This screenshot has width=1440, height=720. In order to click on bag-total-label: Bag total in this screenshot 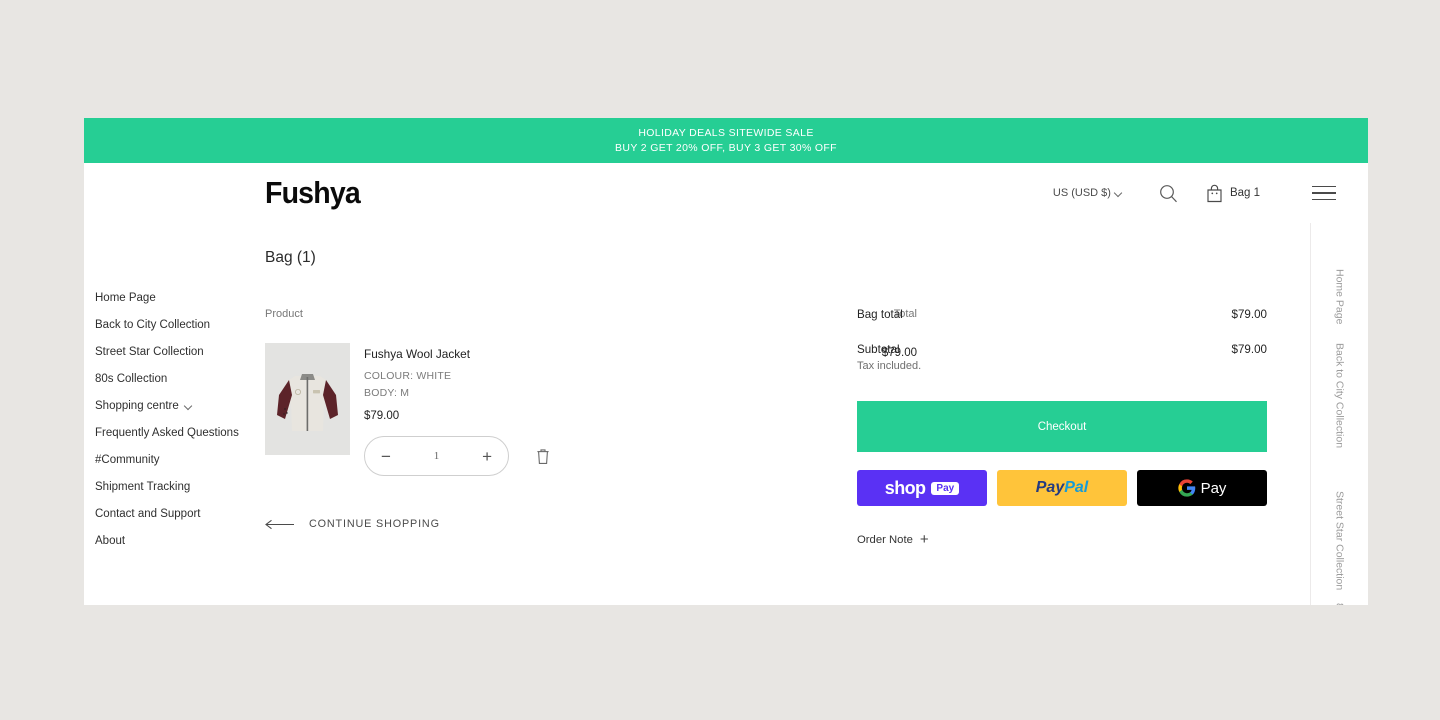, I will do `click(880, 314)`.